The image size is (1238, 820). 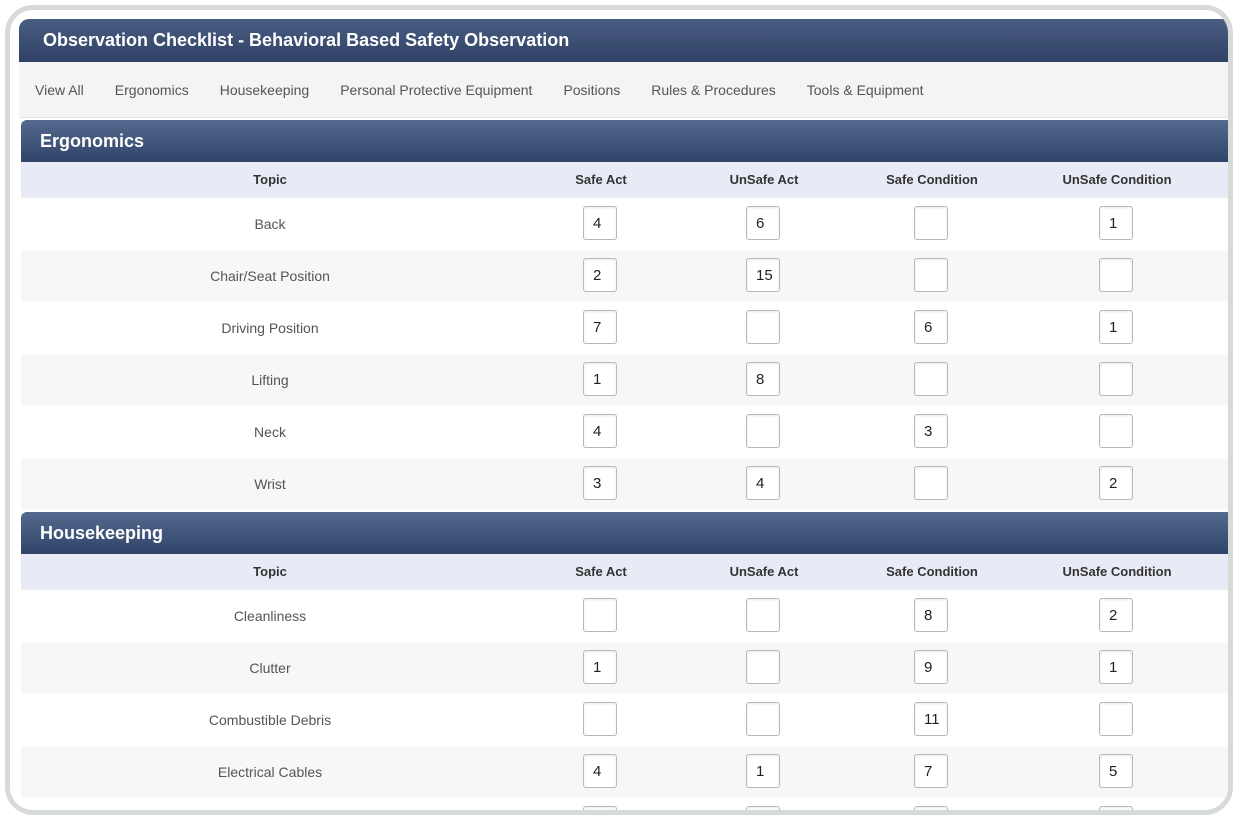 I want to click on row-topic: Chair/Seat Position, so click(x=270, y=276).